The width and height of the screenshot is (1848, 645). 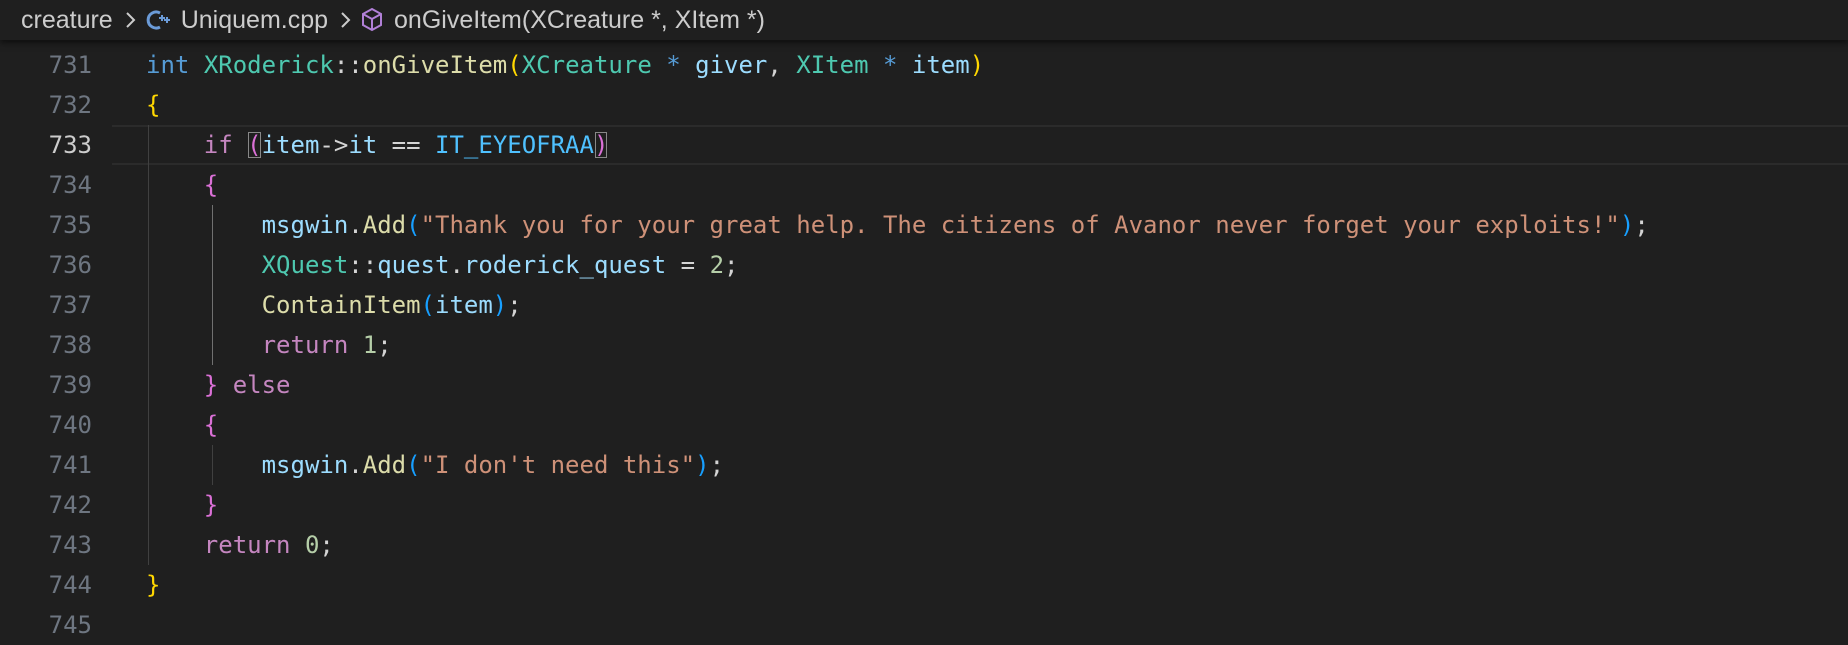 I want to click on code-token: Add, so click(x=384, y=225).